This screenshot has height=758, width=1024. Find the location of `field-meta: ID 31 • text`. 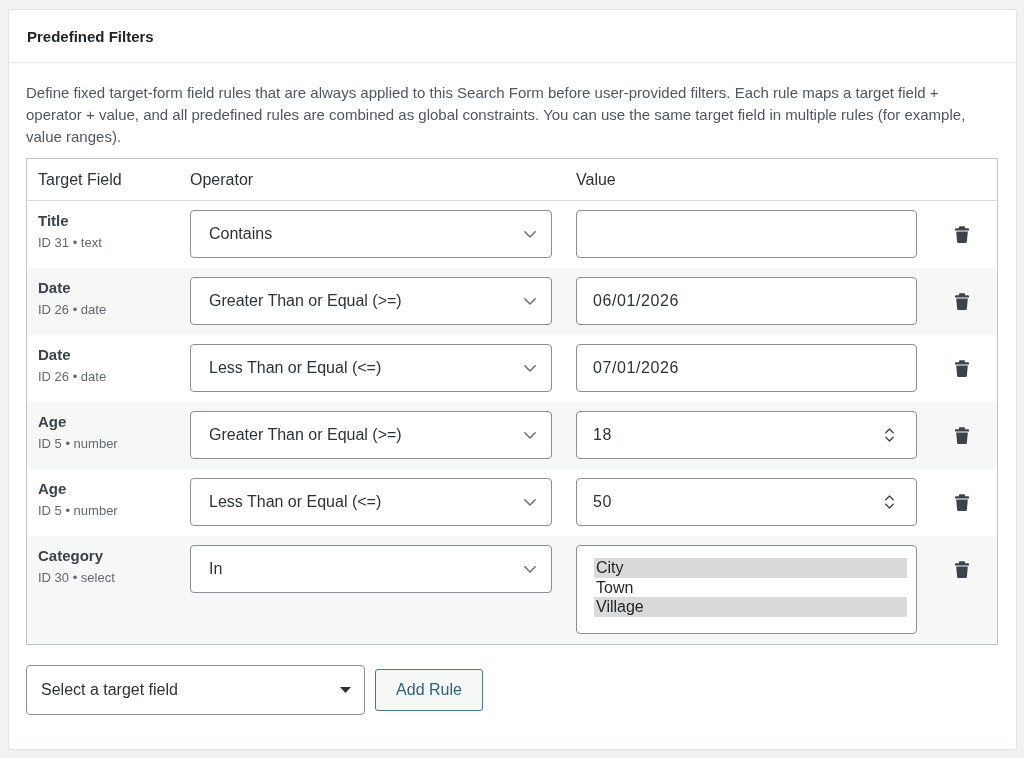

field-meta: ID 31 • text is located at coordinates (70, 243).